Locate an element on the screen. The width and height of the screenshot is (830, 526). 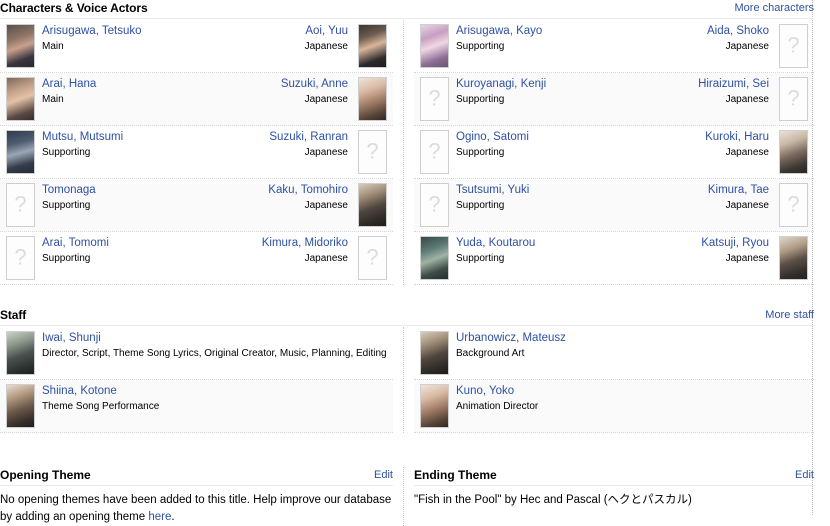
voice-actor-meta: Suzuki, Ranran Japanese is located at coordinates (311, 145).